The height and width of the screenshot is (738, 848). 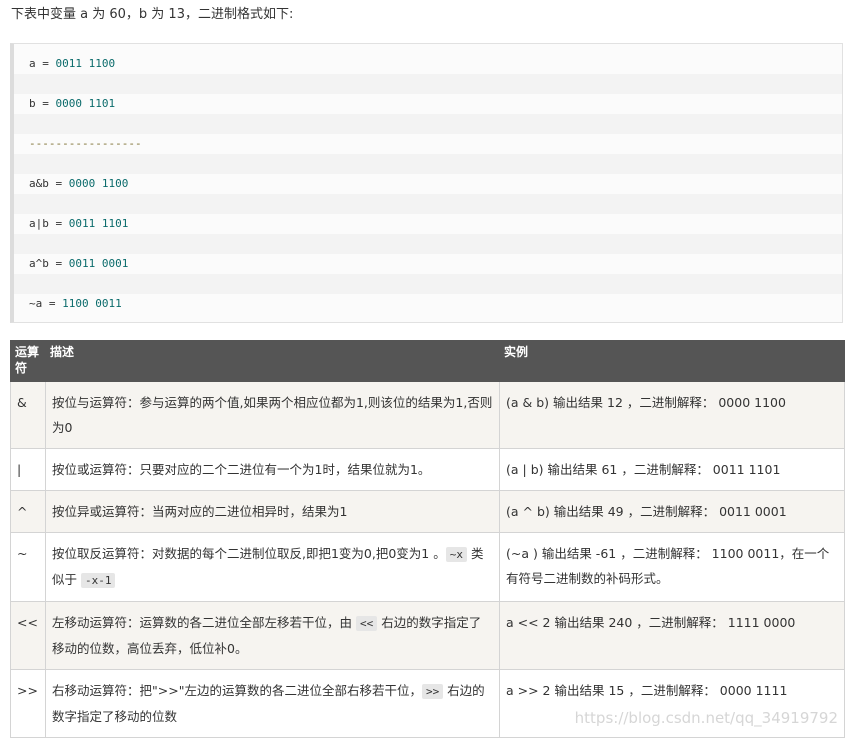 I want to click on code-line: b = 0000 1101, so click(x=72, y=103).